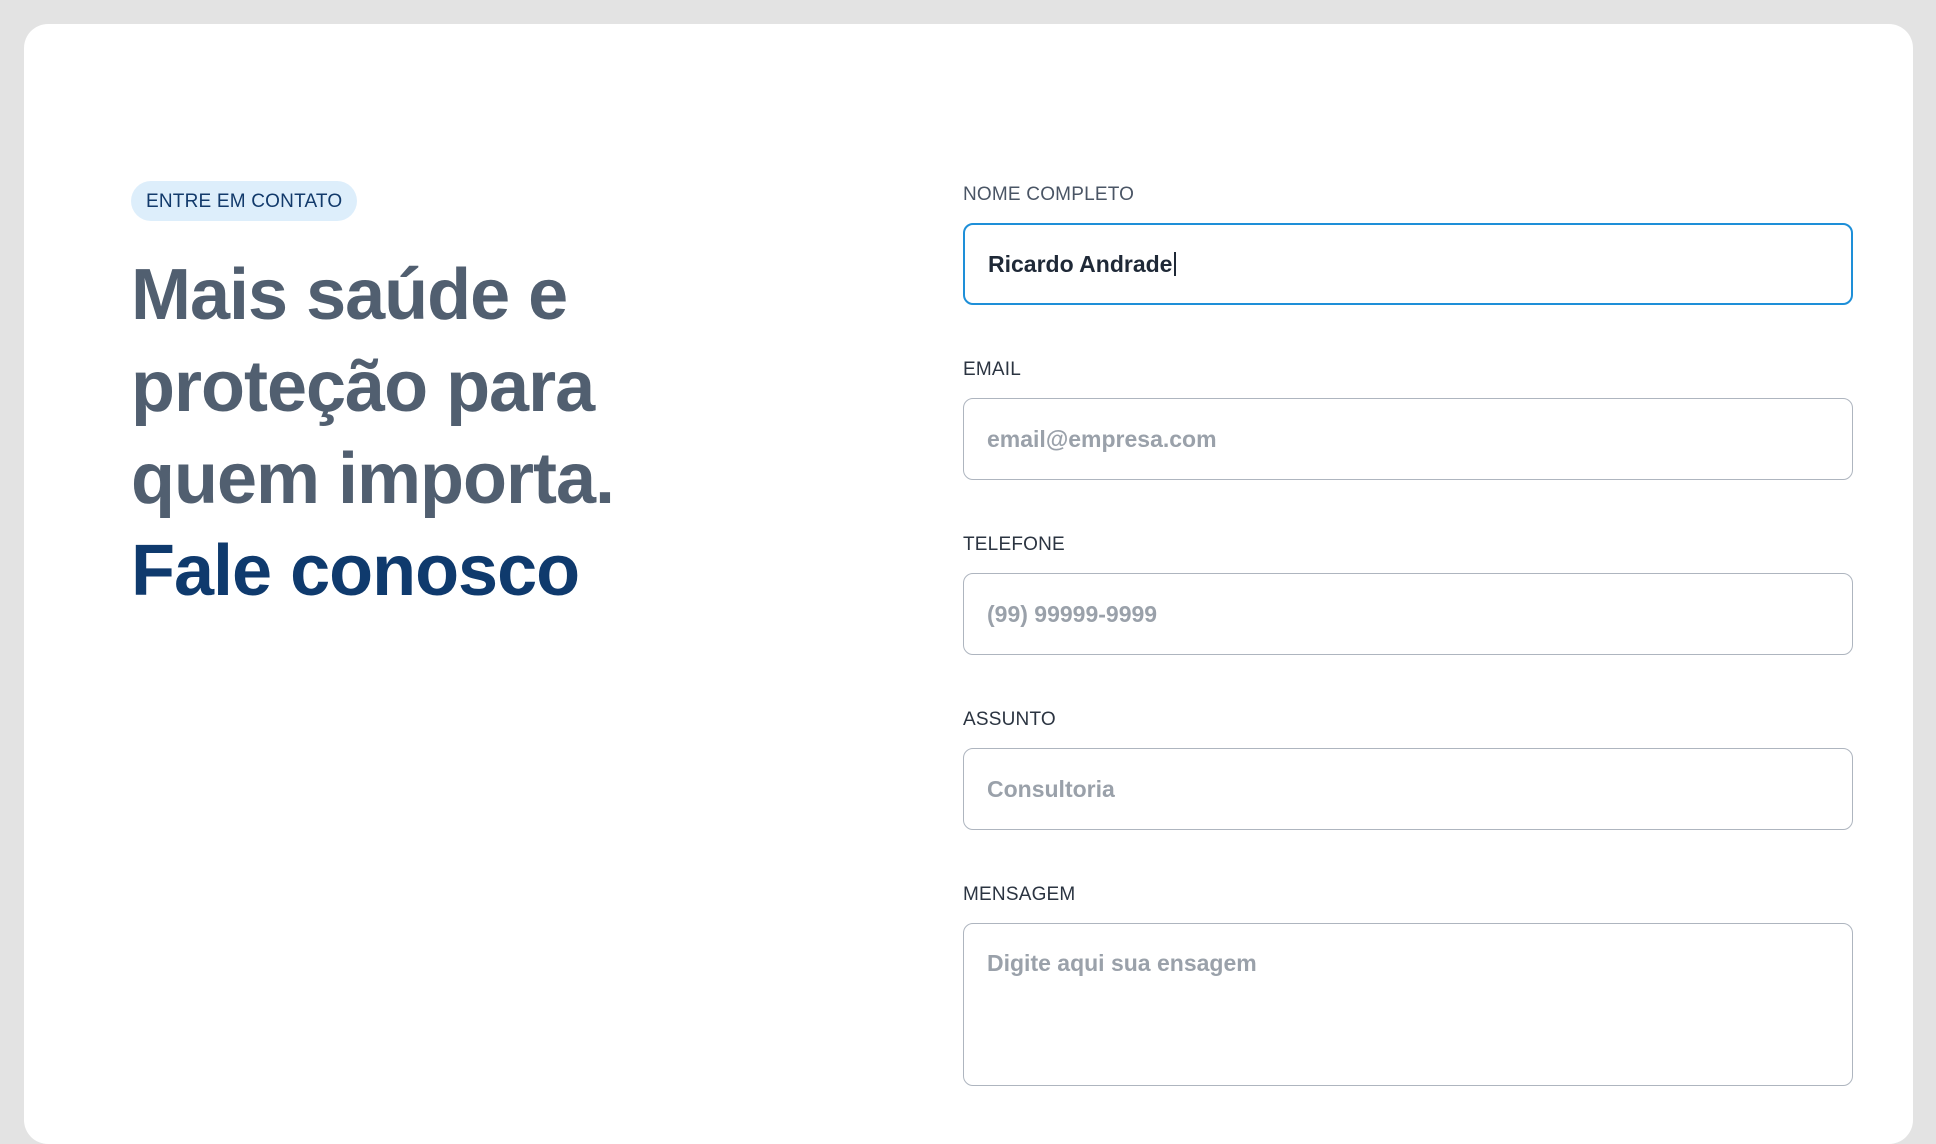  I want to click on subject-label: ASSUNTO, so click(1009, 719).